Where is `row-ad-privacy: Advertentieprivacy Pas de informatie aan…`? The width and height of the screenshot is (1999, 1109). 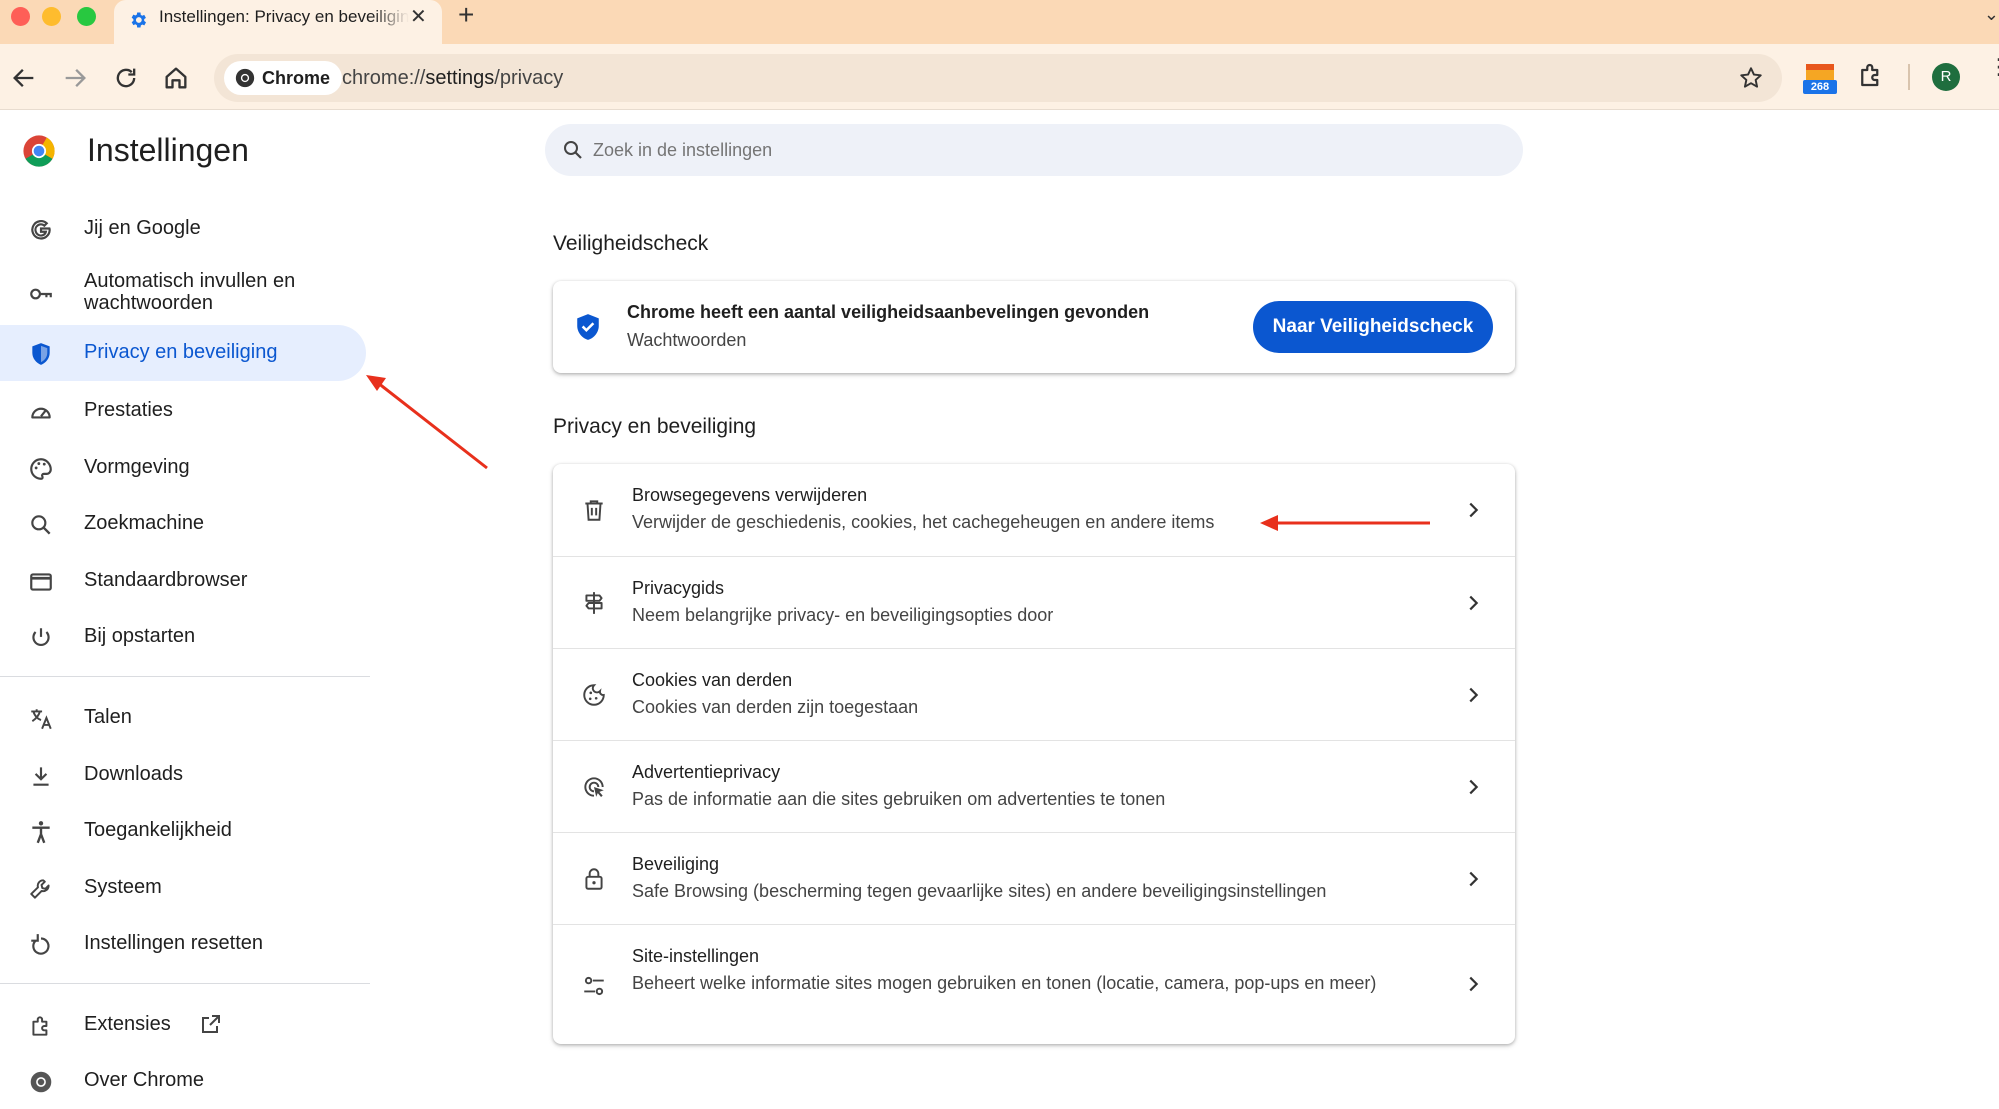 row-ad-privacy: Advertentieprivacy Pas de informatie aan… is located at coordinates (1034, 786).